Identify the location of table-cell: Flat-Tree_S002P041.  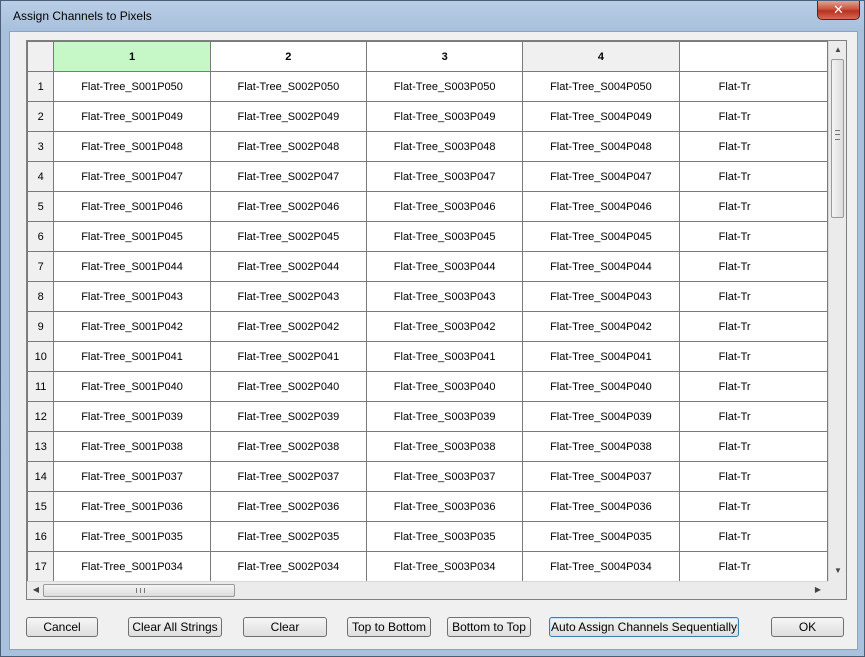
(288, 356).